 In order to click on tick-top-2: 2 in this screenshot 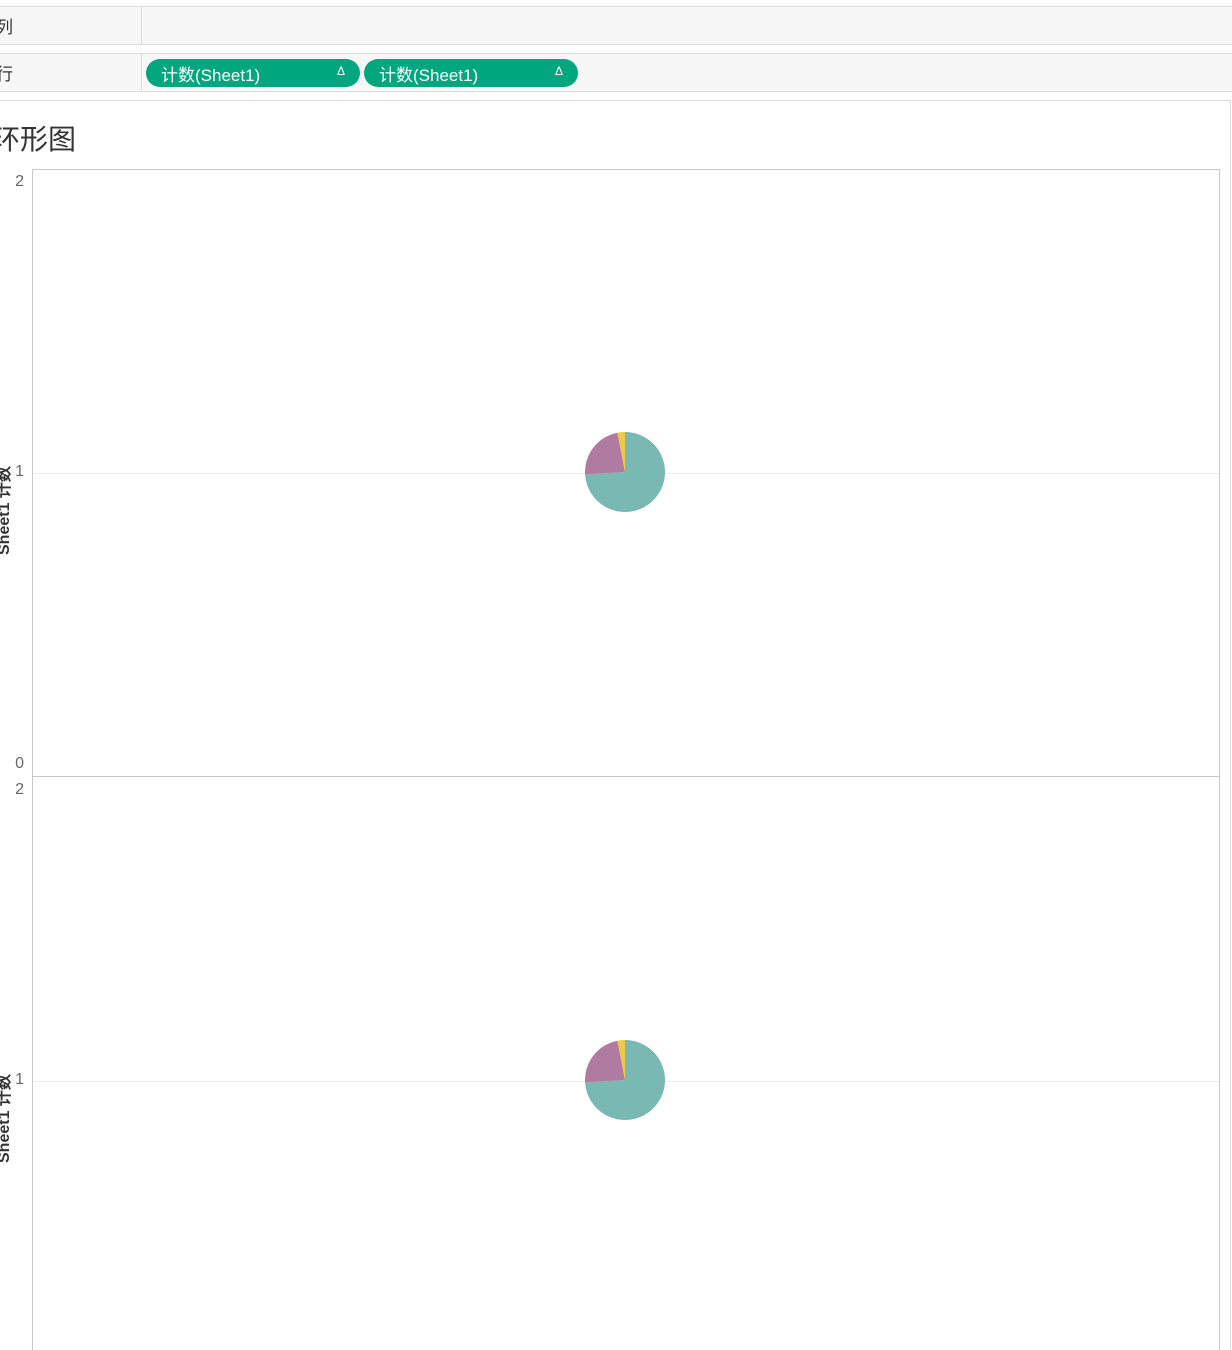, I will do `click(19, 181)`.